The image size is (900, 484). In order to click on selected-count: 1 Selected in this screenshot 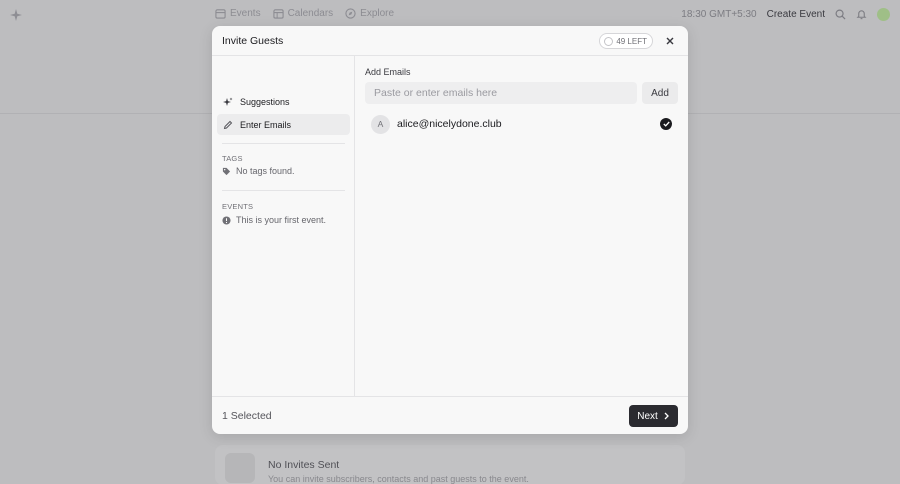, I will do `click(247, 416)`.